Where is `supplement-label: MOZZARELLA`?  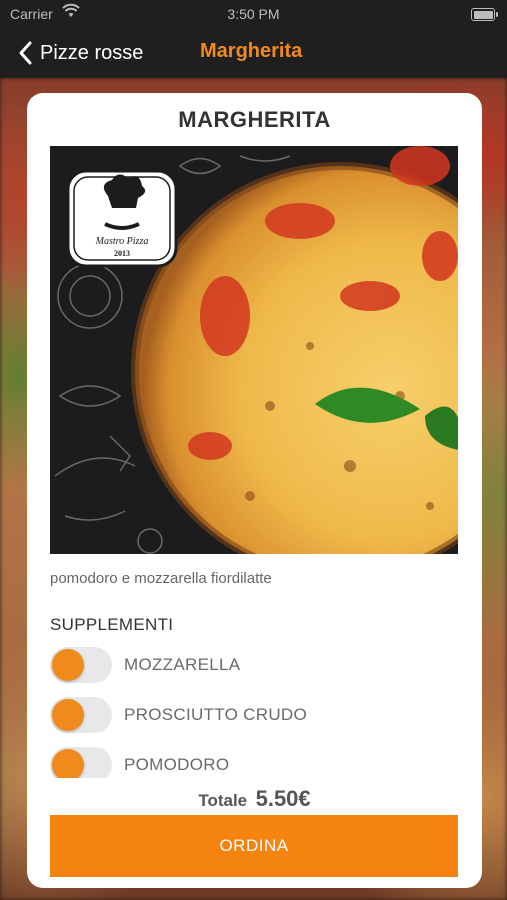
supplement-label: MOZZARELLA is located at coordinates (182, 664).